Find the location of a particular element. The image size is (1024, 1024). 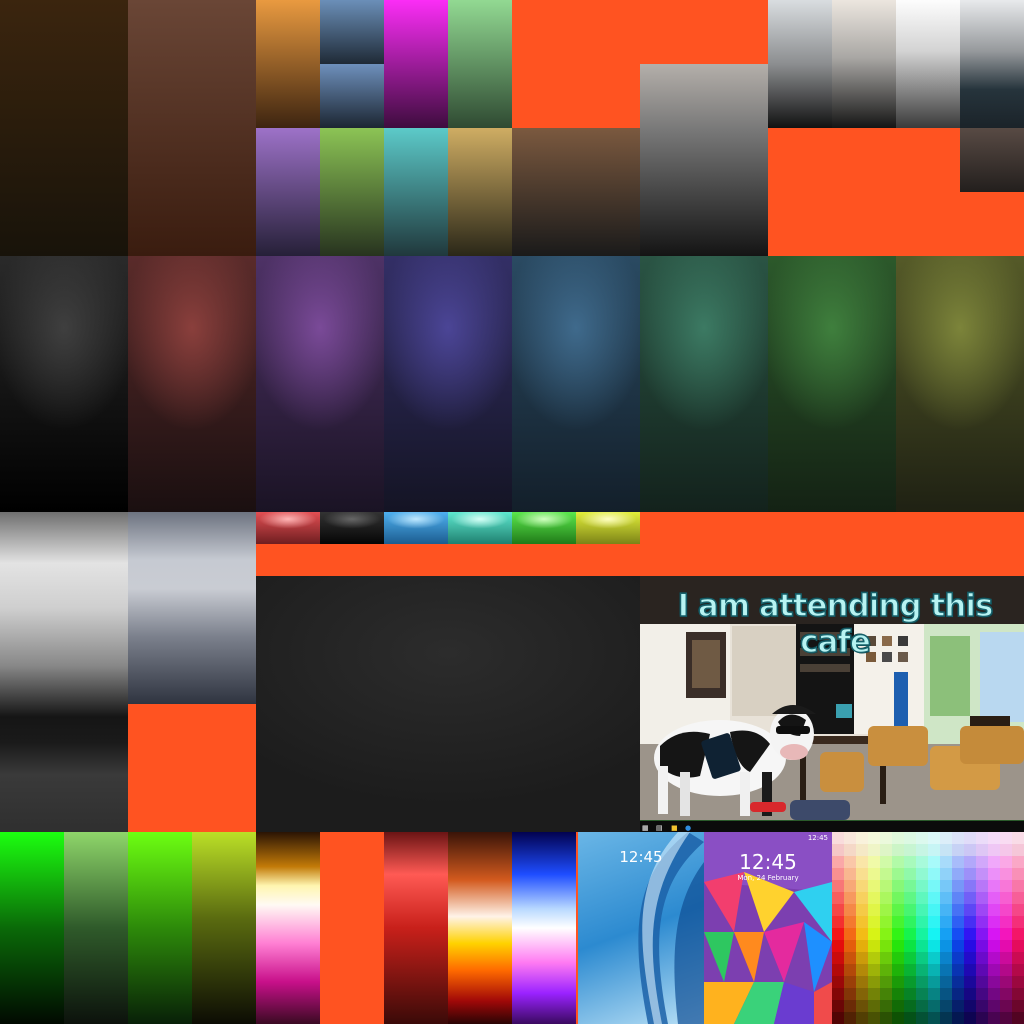

start-icon: ▦ is located at coordinates (645, 828).